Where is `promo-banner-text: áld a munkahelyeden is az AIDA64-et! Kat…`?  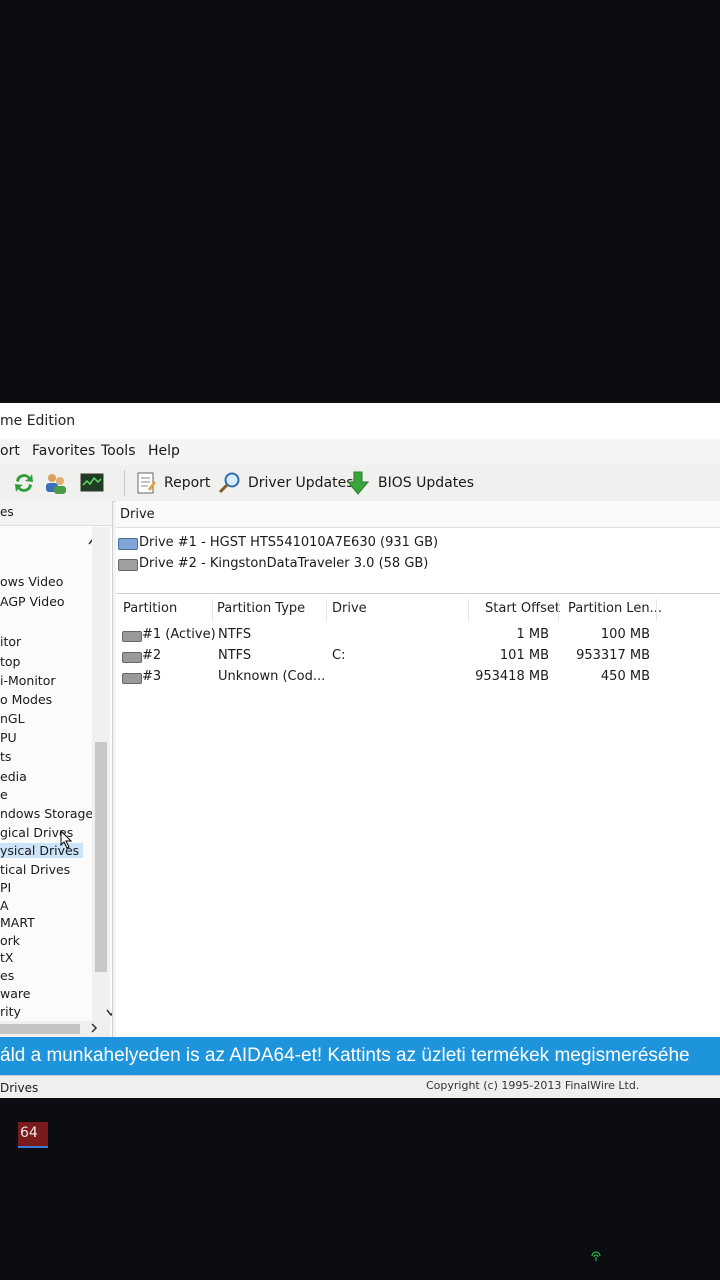 promo-banner-text: áld a munkahelyeden is az AIDA64-et! Kat… is located at coordinates (345, 1056).